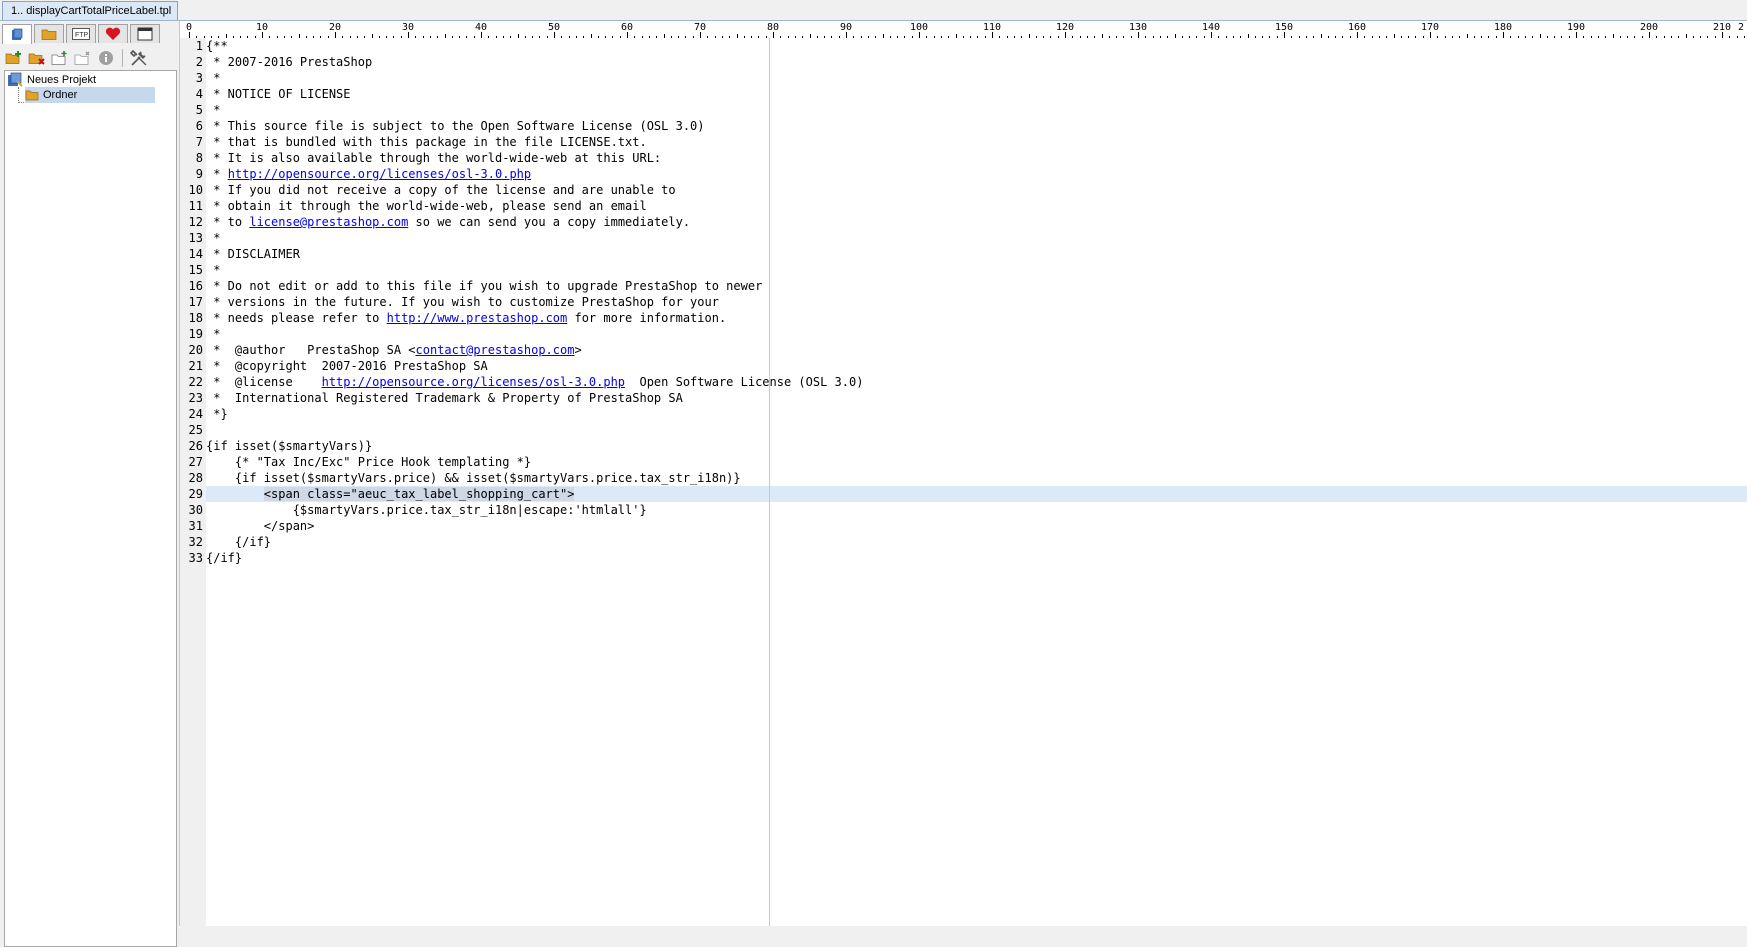  What do you see at coordinates (992, 27) in the screenshot?
I see `ruler-label: 110` at bounding box center [992, 27].